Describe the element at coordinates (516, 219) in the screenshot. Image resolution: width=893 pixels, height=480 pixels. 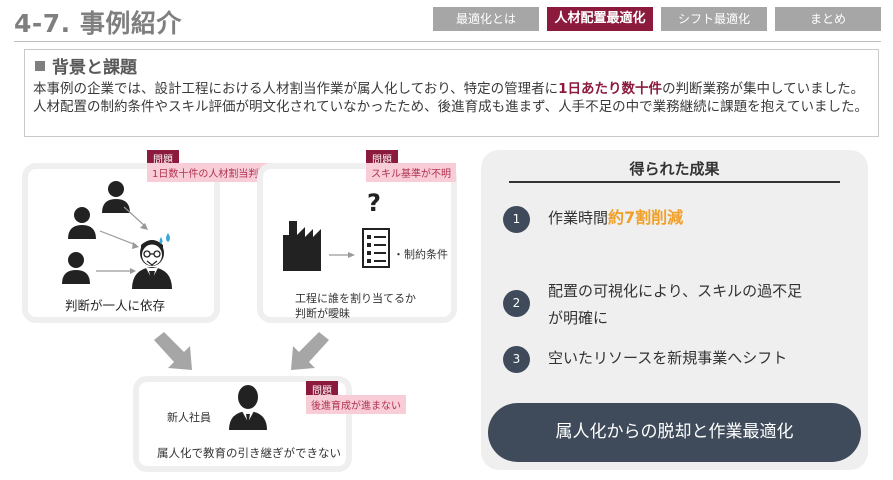
I see `result-number-1: 1` at that location.